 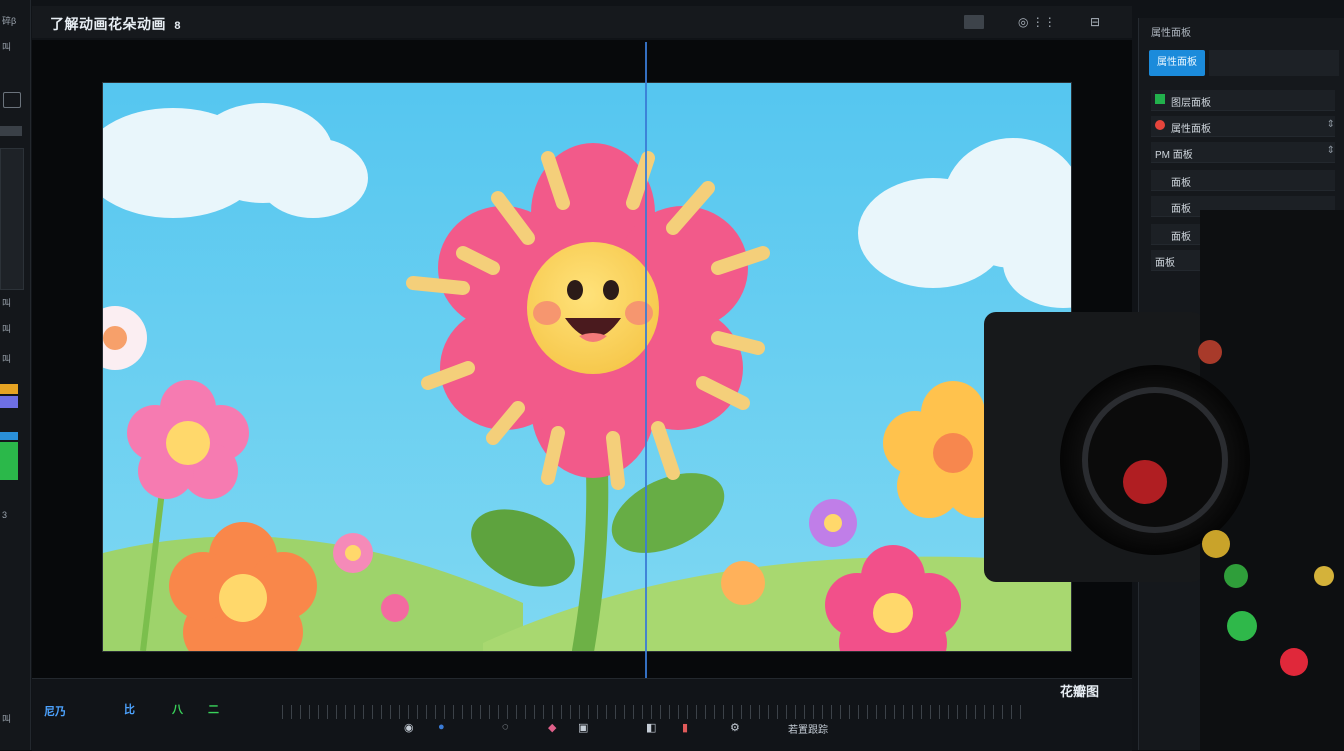 I want to click on top-bar: 了解动画花朵动画 8 ◎ ⋮⋮ ⊟, so click(x=582, y=22).